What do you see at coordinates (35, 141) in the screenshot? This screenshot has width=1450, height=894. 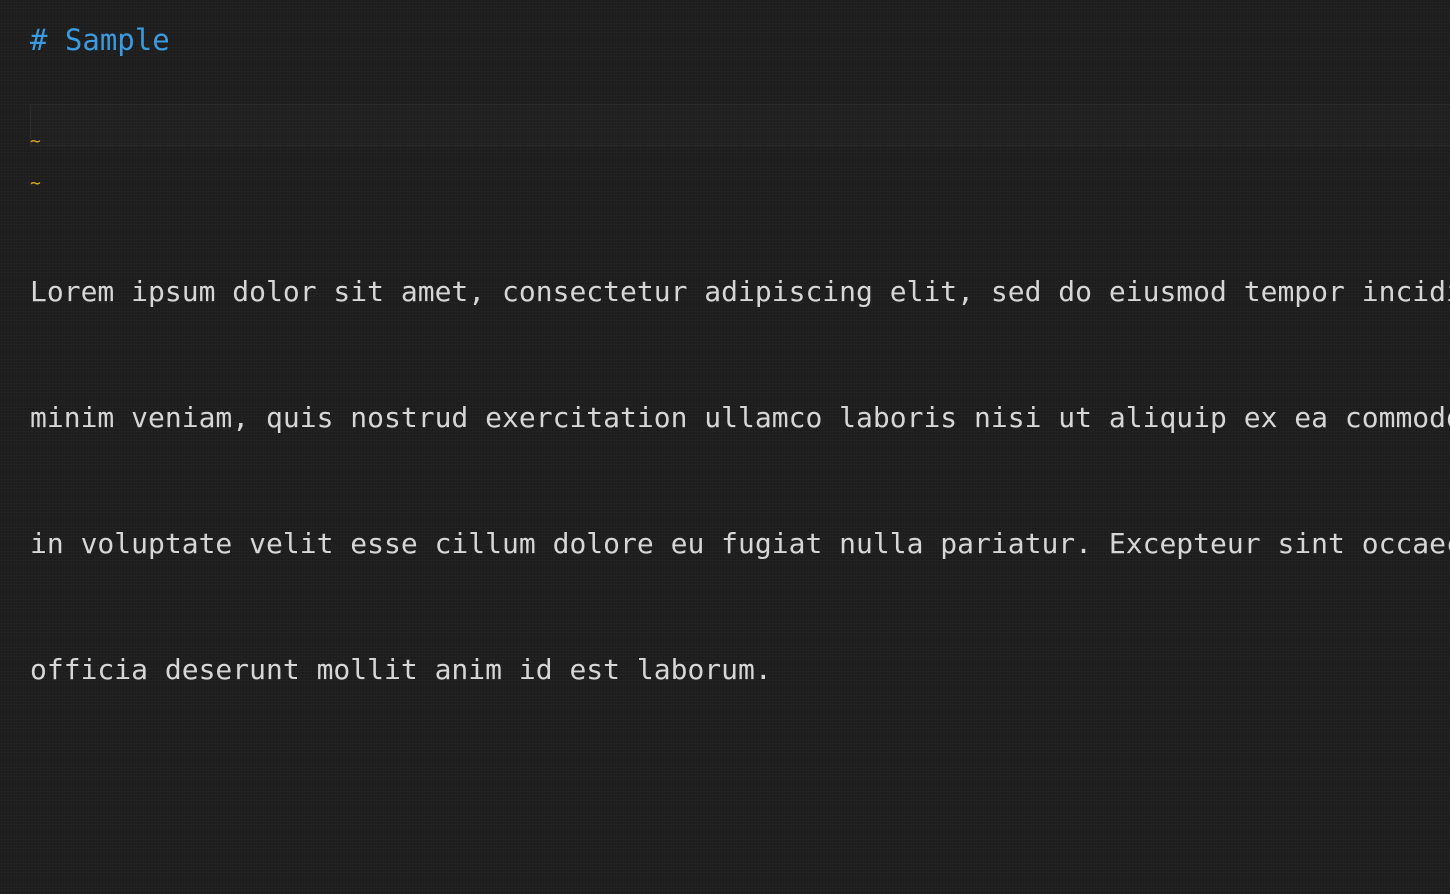 I see `empty-line-marker: ~` at bounding box center [35, 141].